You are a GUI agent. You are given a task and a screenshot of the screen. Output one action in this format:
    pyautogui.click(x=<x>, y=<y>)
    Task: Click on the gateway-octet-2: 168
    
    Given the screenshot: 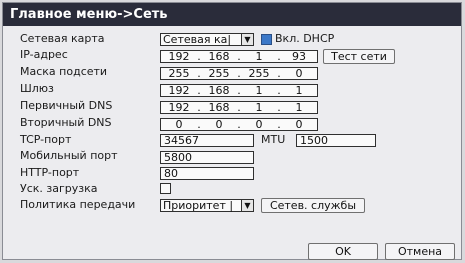 What is the action you would take?
    pyautogui.click(x=219, y=90)
    